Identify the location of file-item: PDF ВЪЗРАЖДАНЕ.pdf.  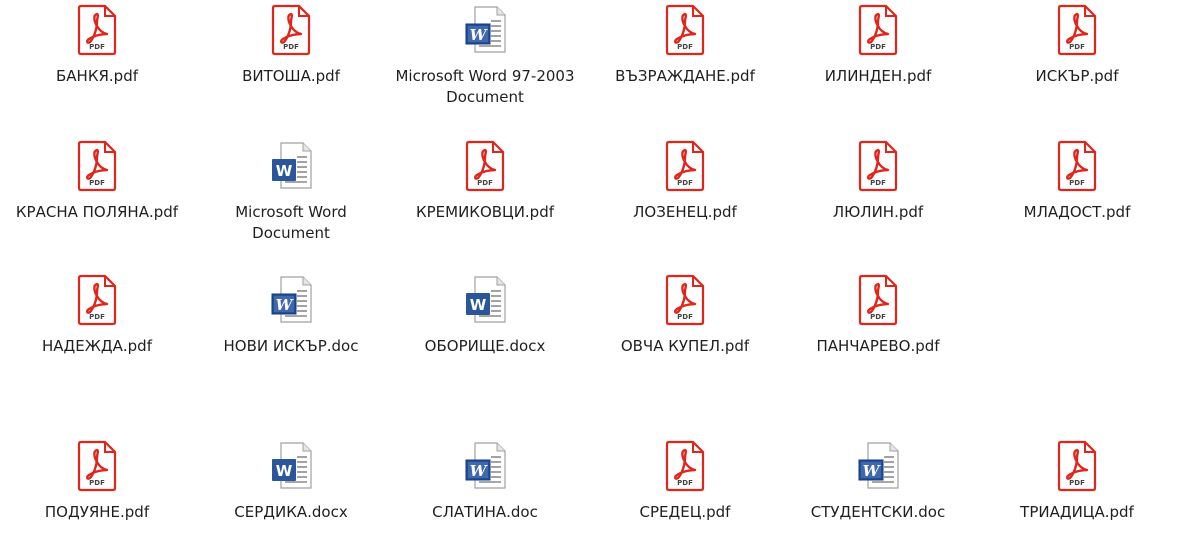
(685, 45).